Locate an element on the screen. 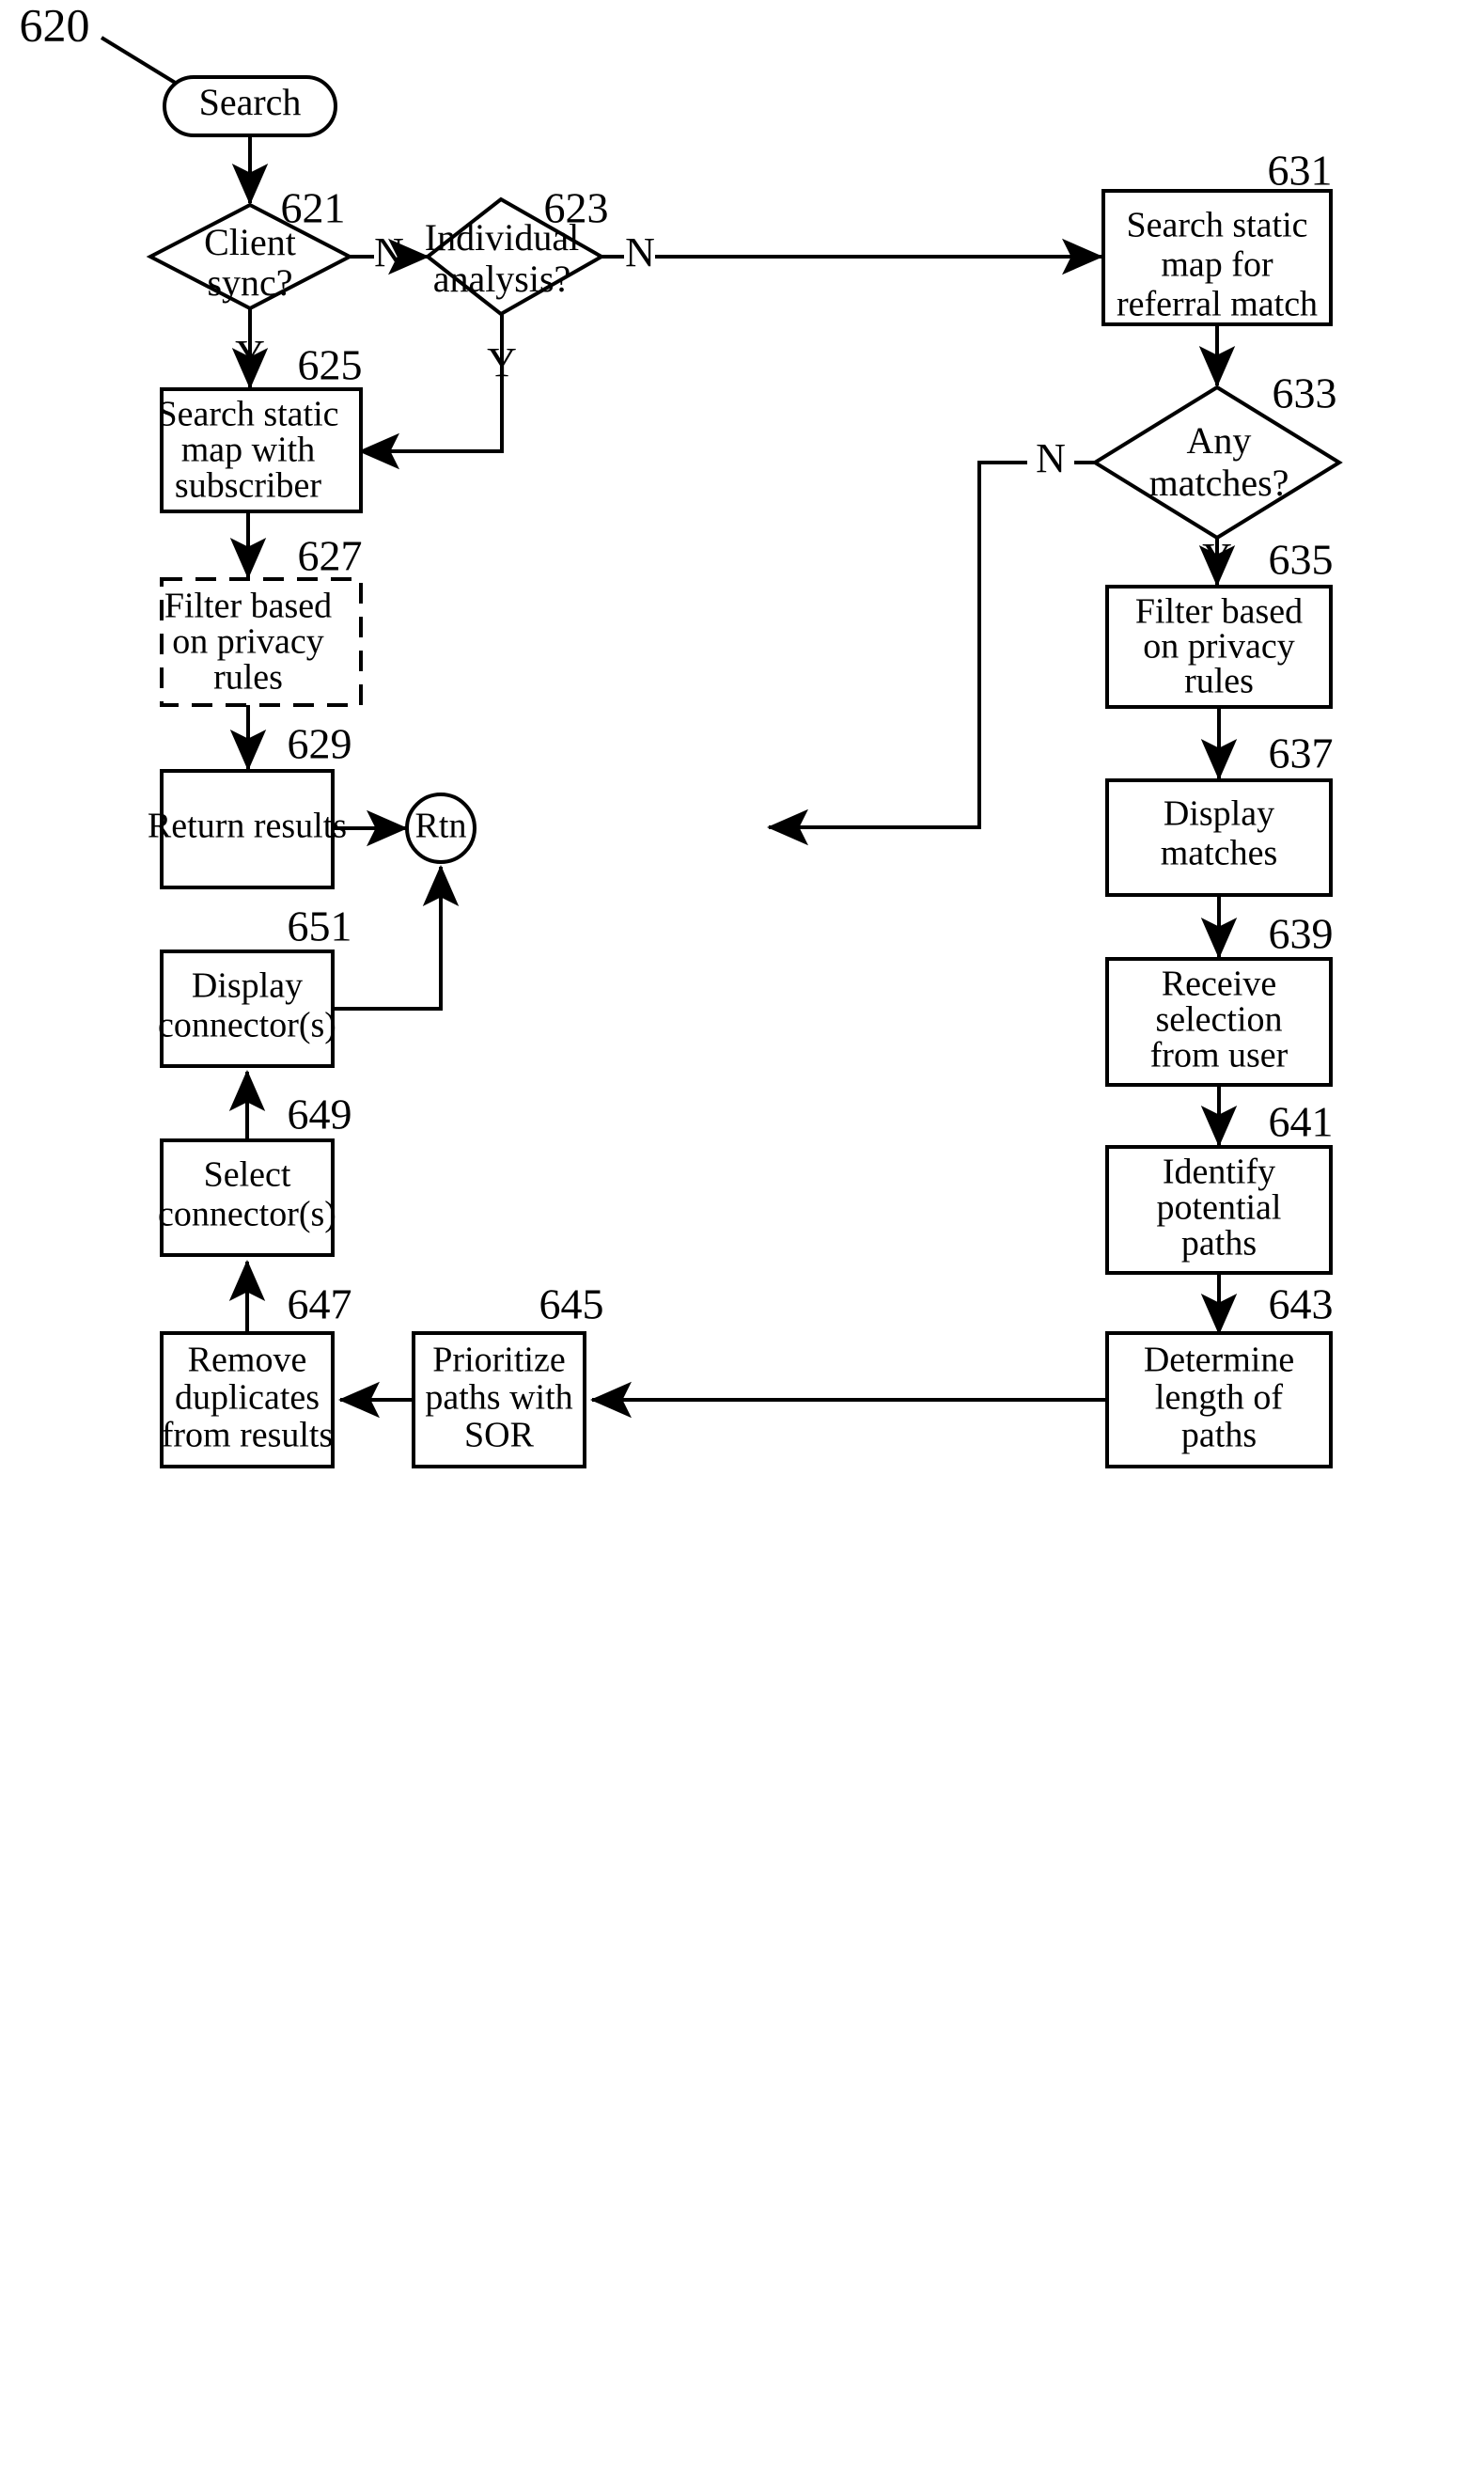  process-631-line-2: map for is located at coordinates (1217, 265).